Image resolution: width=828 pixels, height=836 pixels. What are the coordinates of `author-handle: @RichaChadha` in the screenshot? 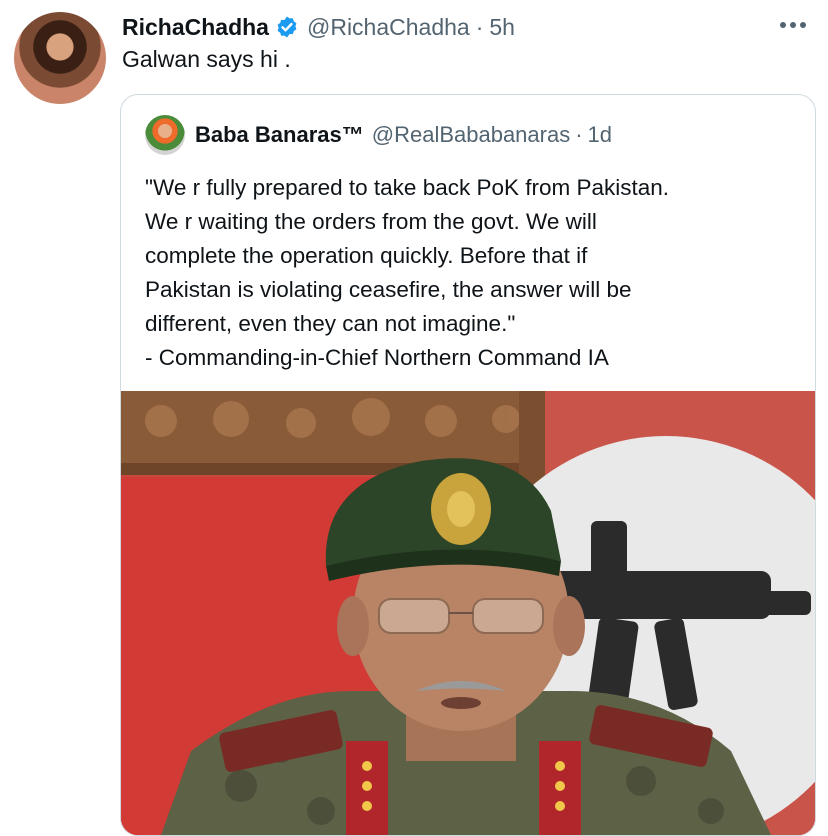 It's located at (388, 27).